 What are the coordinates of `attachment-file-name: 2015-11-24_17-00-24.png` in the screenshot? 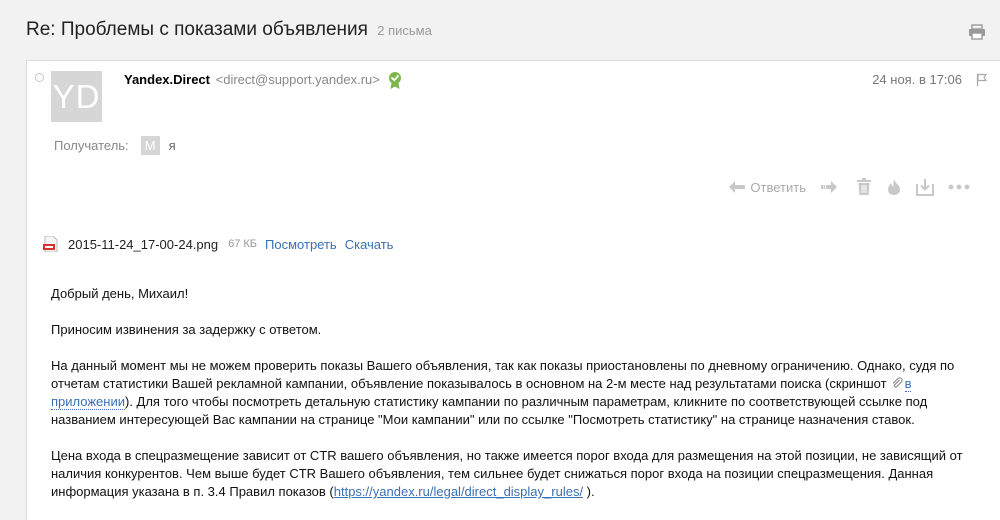 It's located at (143, 244).